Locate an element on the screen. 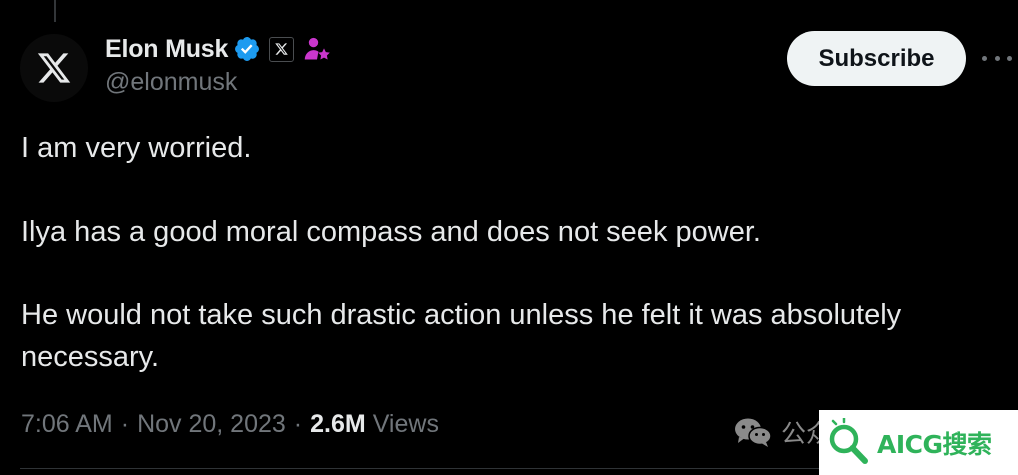 The height and width of the screenshot is (475, 1018). tweet-date: Nov 20, 2023 is located at coordinates (211, 424).